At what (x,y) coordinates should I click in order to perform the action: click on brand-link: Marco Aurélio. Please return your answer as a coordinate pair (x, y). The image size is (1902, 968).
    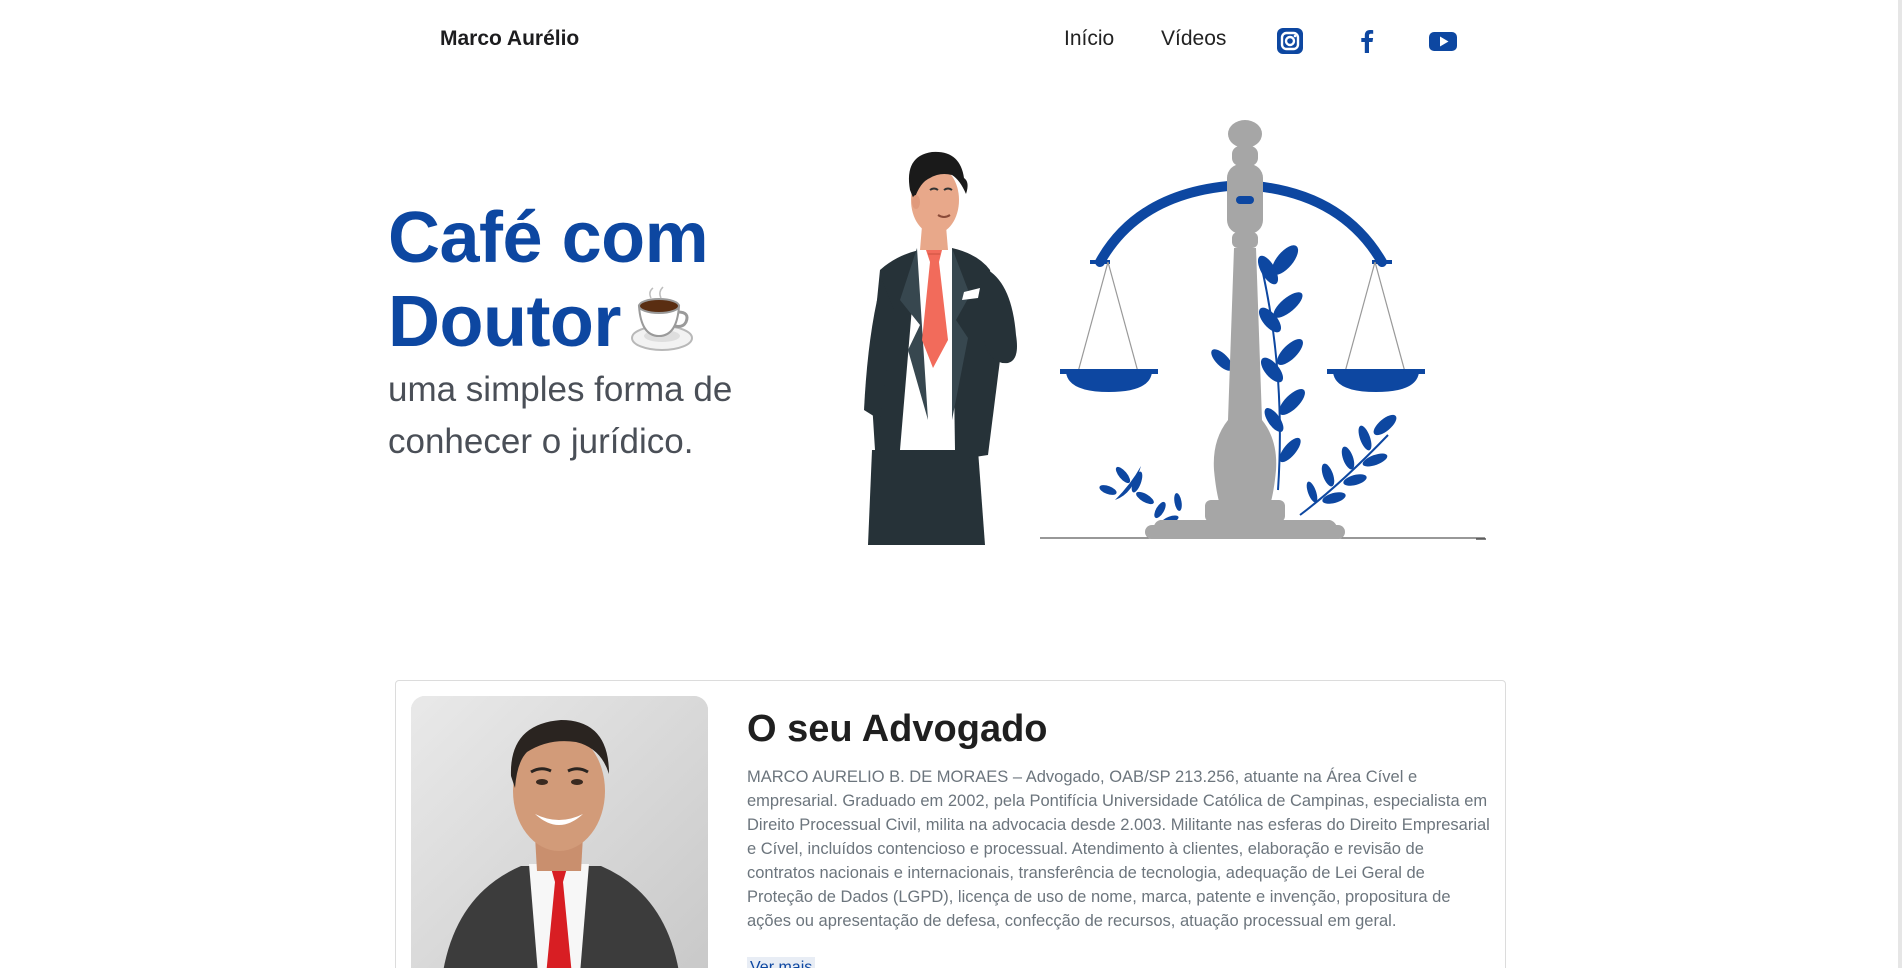
    Looking at the image, I should click on (509, 39).